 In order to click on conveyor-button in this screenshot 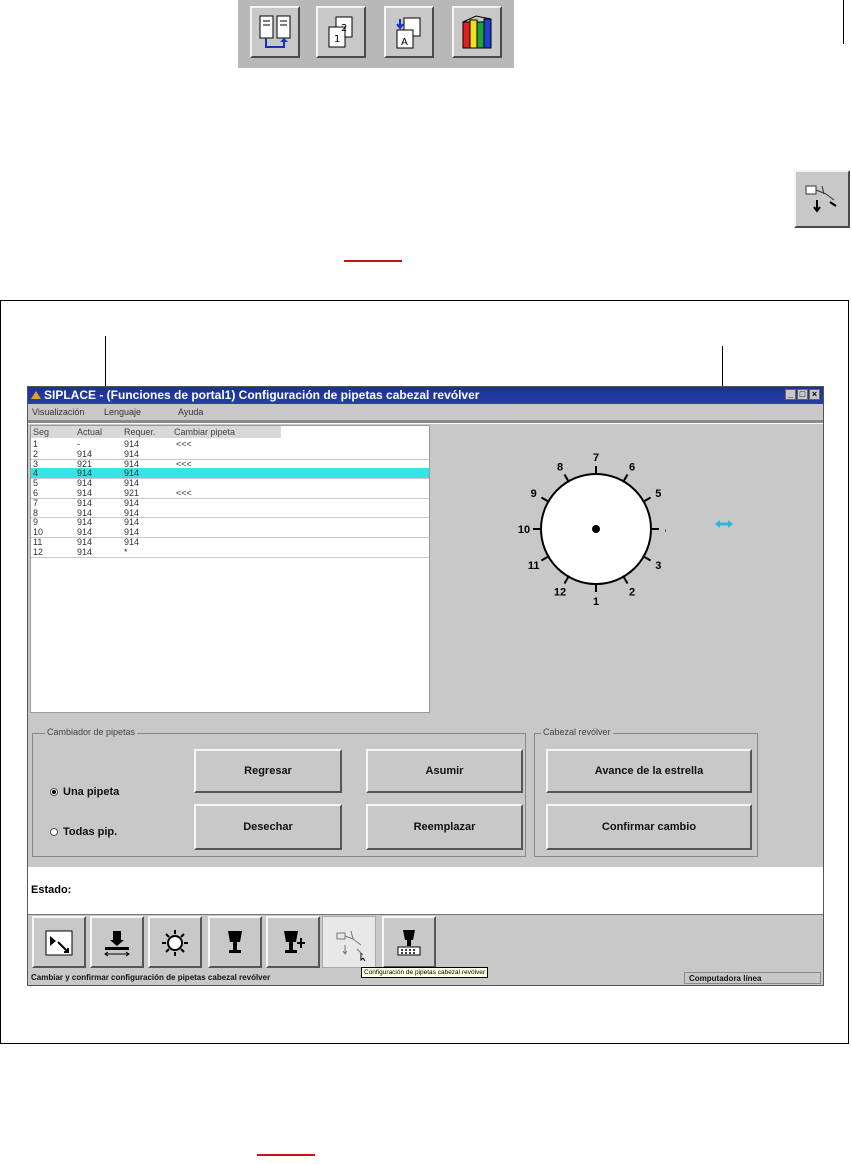, I will do `click(117, 942)`.